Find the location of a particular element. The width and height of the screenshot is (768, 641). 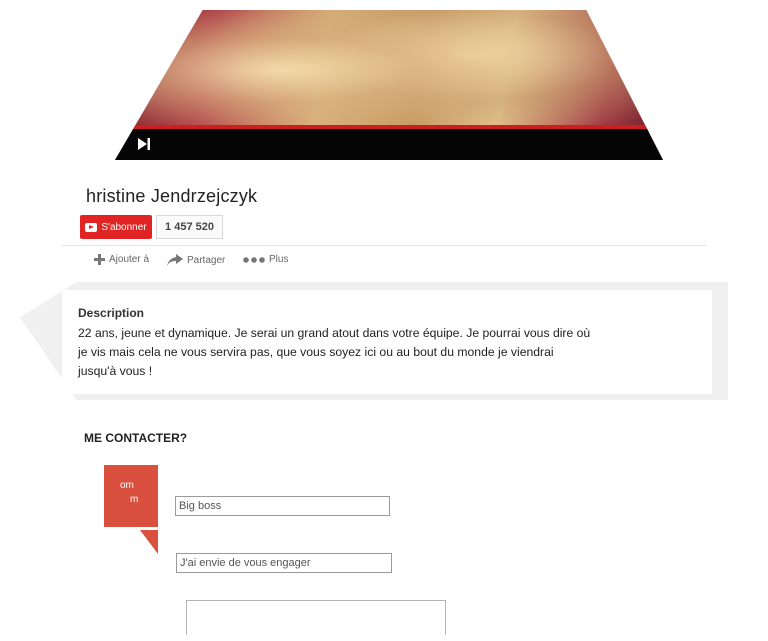

share-arrow-icon is located at coordinates (175, 260).